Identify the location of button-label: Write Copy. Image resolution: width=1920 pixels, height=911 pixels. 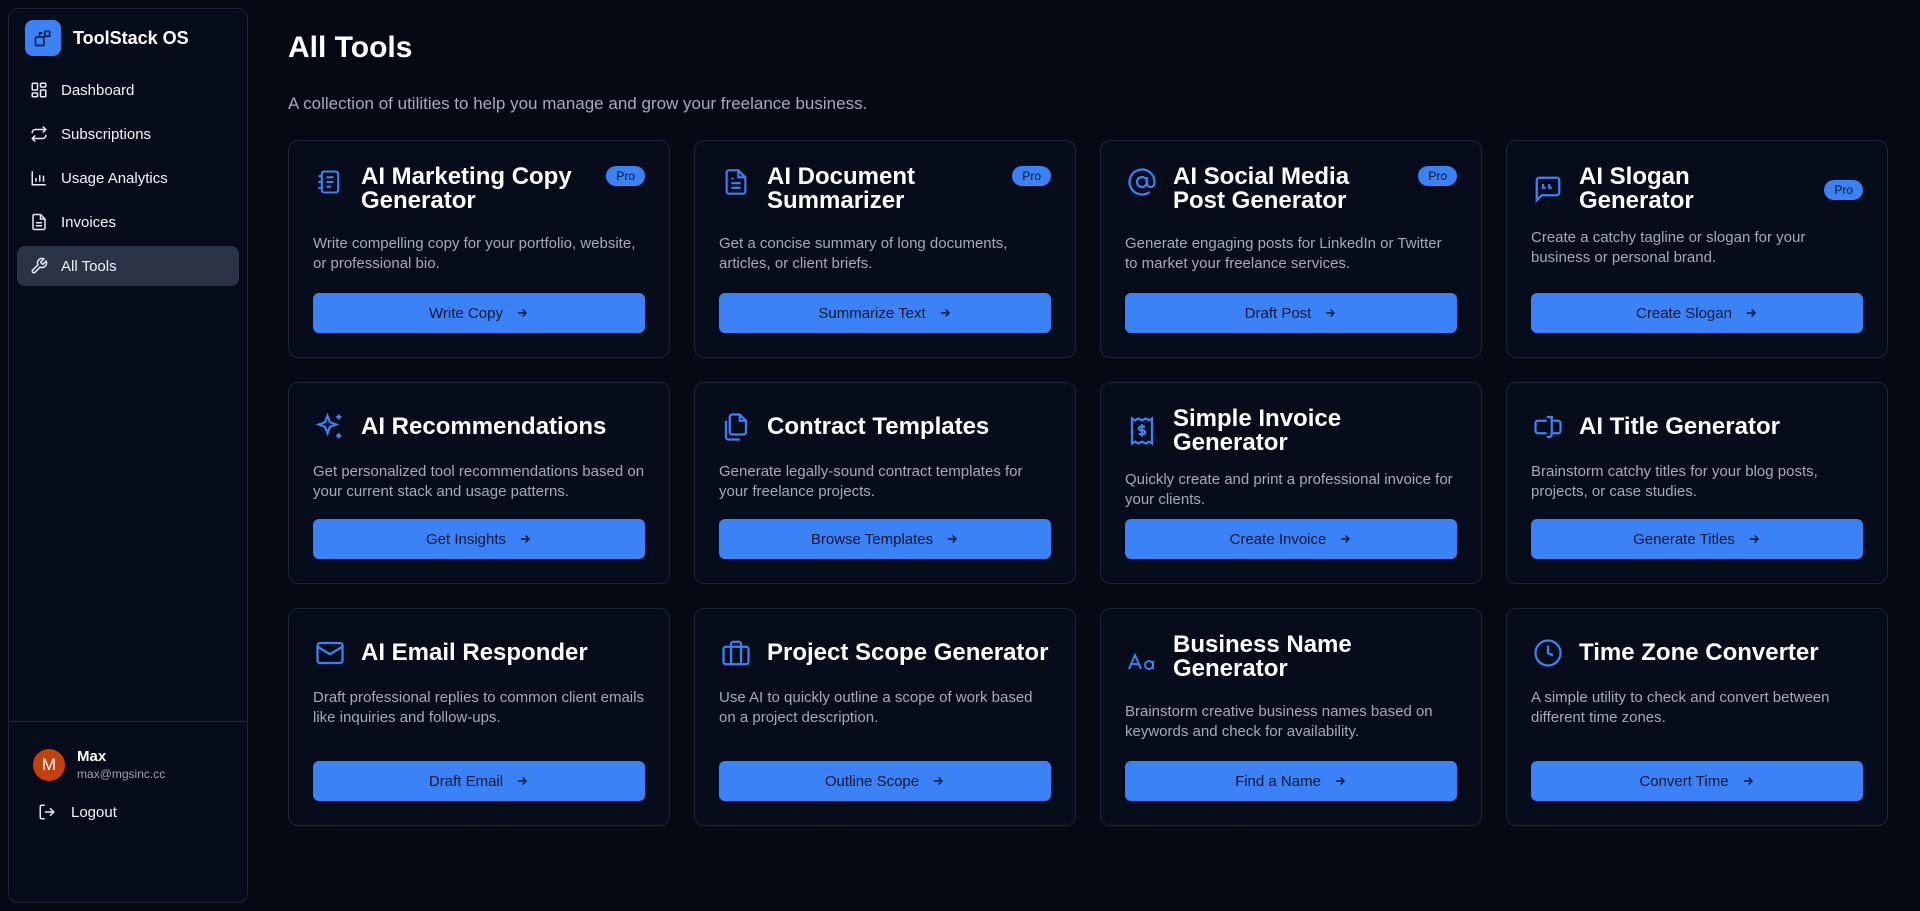
(466, 313).